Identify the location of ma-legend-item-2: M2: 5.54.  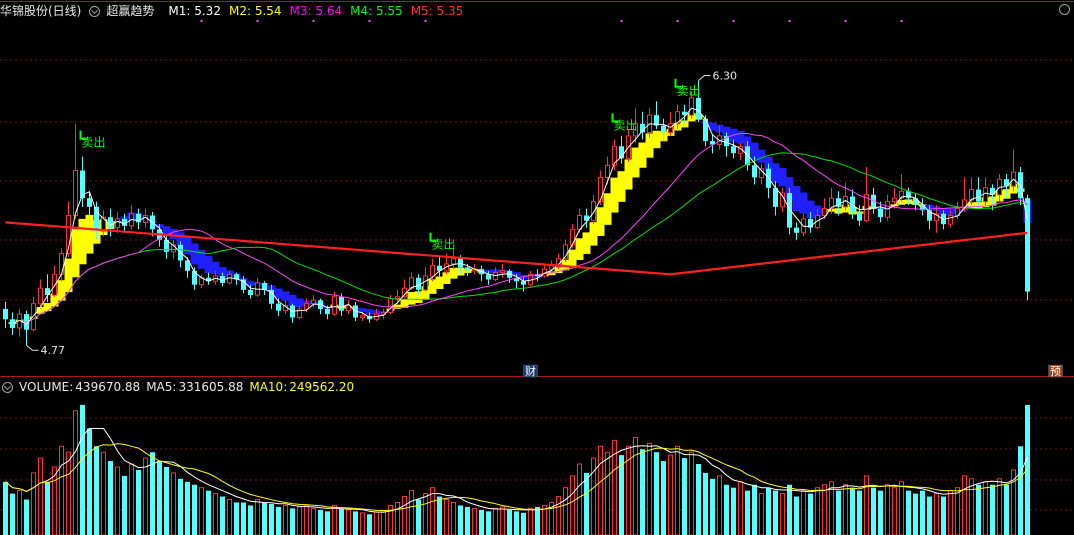
(255, 11).